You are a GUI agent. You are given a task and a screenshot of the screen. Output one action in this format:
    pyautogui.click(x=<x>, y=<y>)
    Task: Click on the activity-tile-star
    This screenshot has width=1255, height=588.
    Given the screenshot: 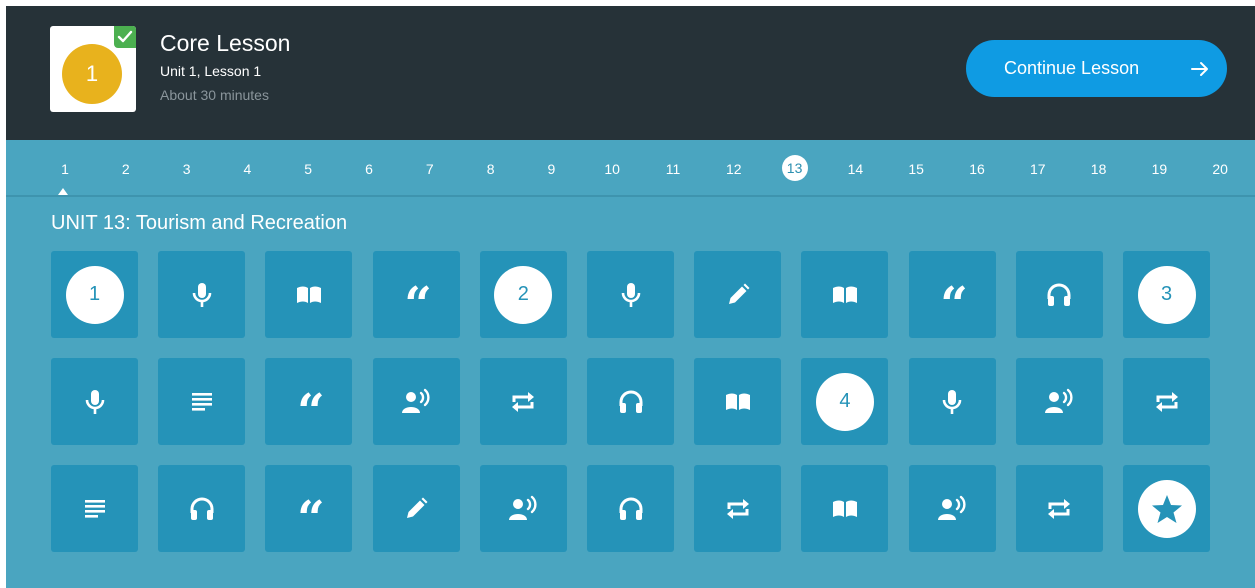 What is the action you would take?
    pyautogui.click(x=1166, y=508)
    